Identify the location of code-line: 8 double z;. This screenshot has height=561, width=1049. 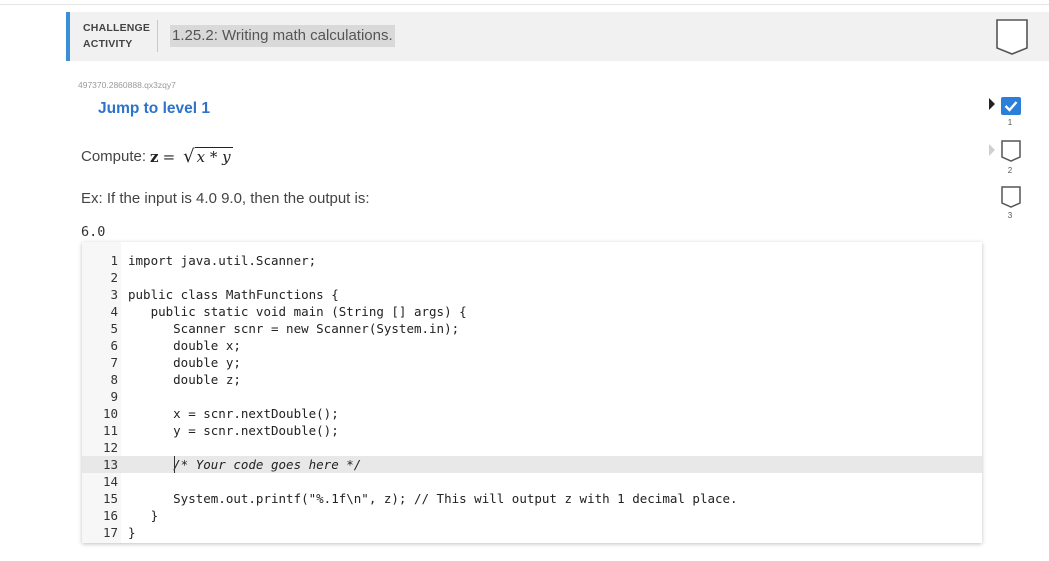
(532, 379).